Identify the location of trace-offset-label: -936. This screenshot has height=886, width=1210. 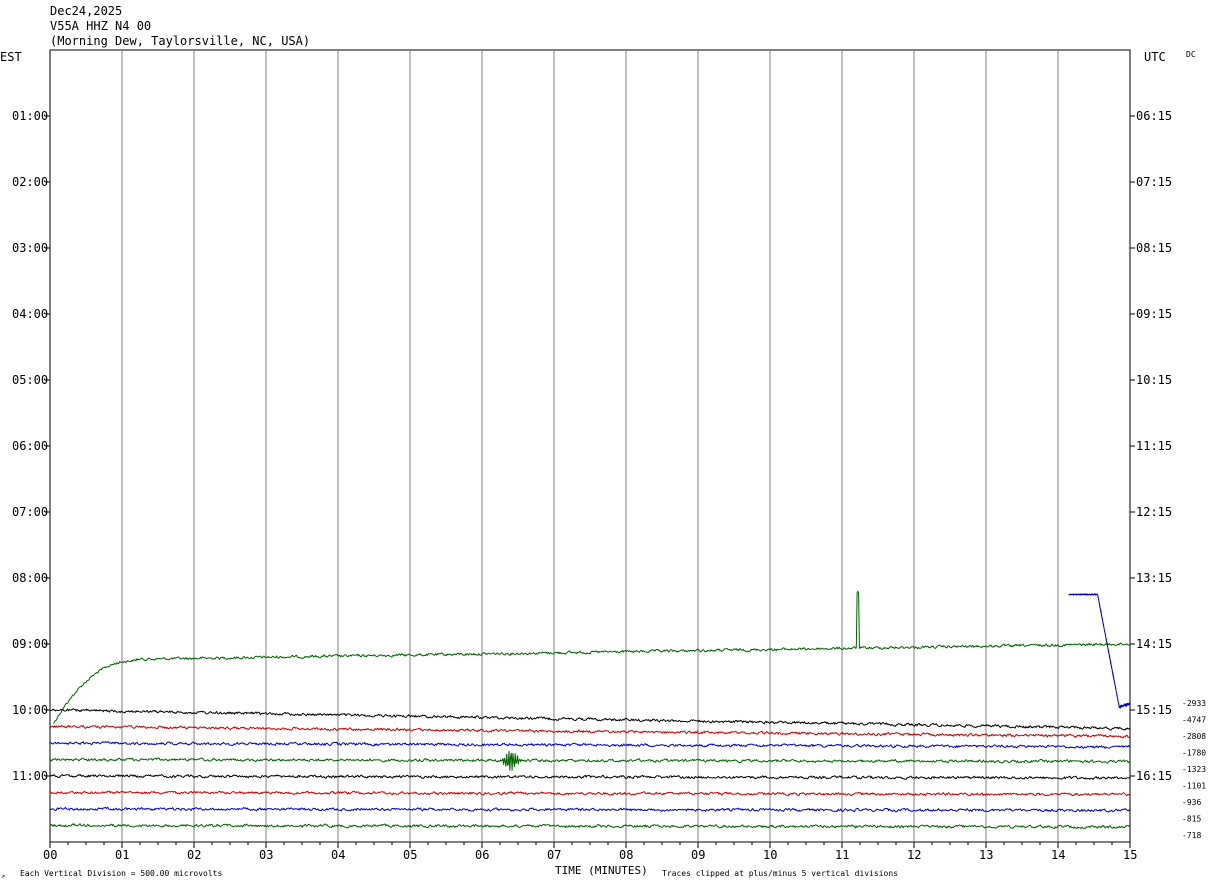
(1191, 802).